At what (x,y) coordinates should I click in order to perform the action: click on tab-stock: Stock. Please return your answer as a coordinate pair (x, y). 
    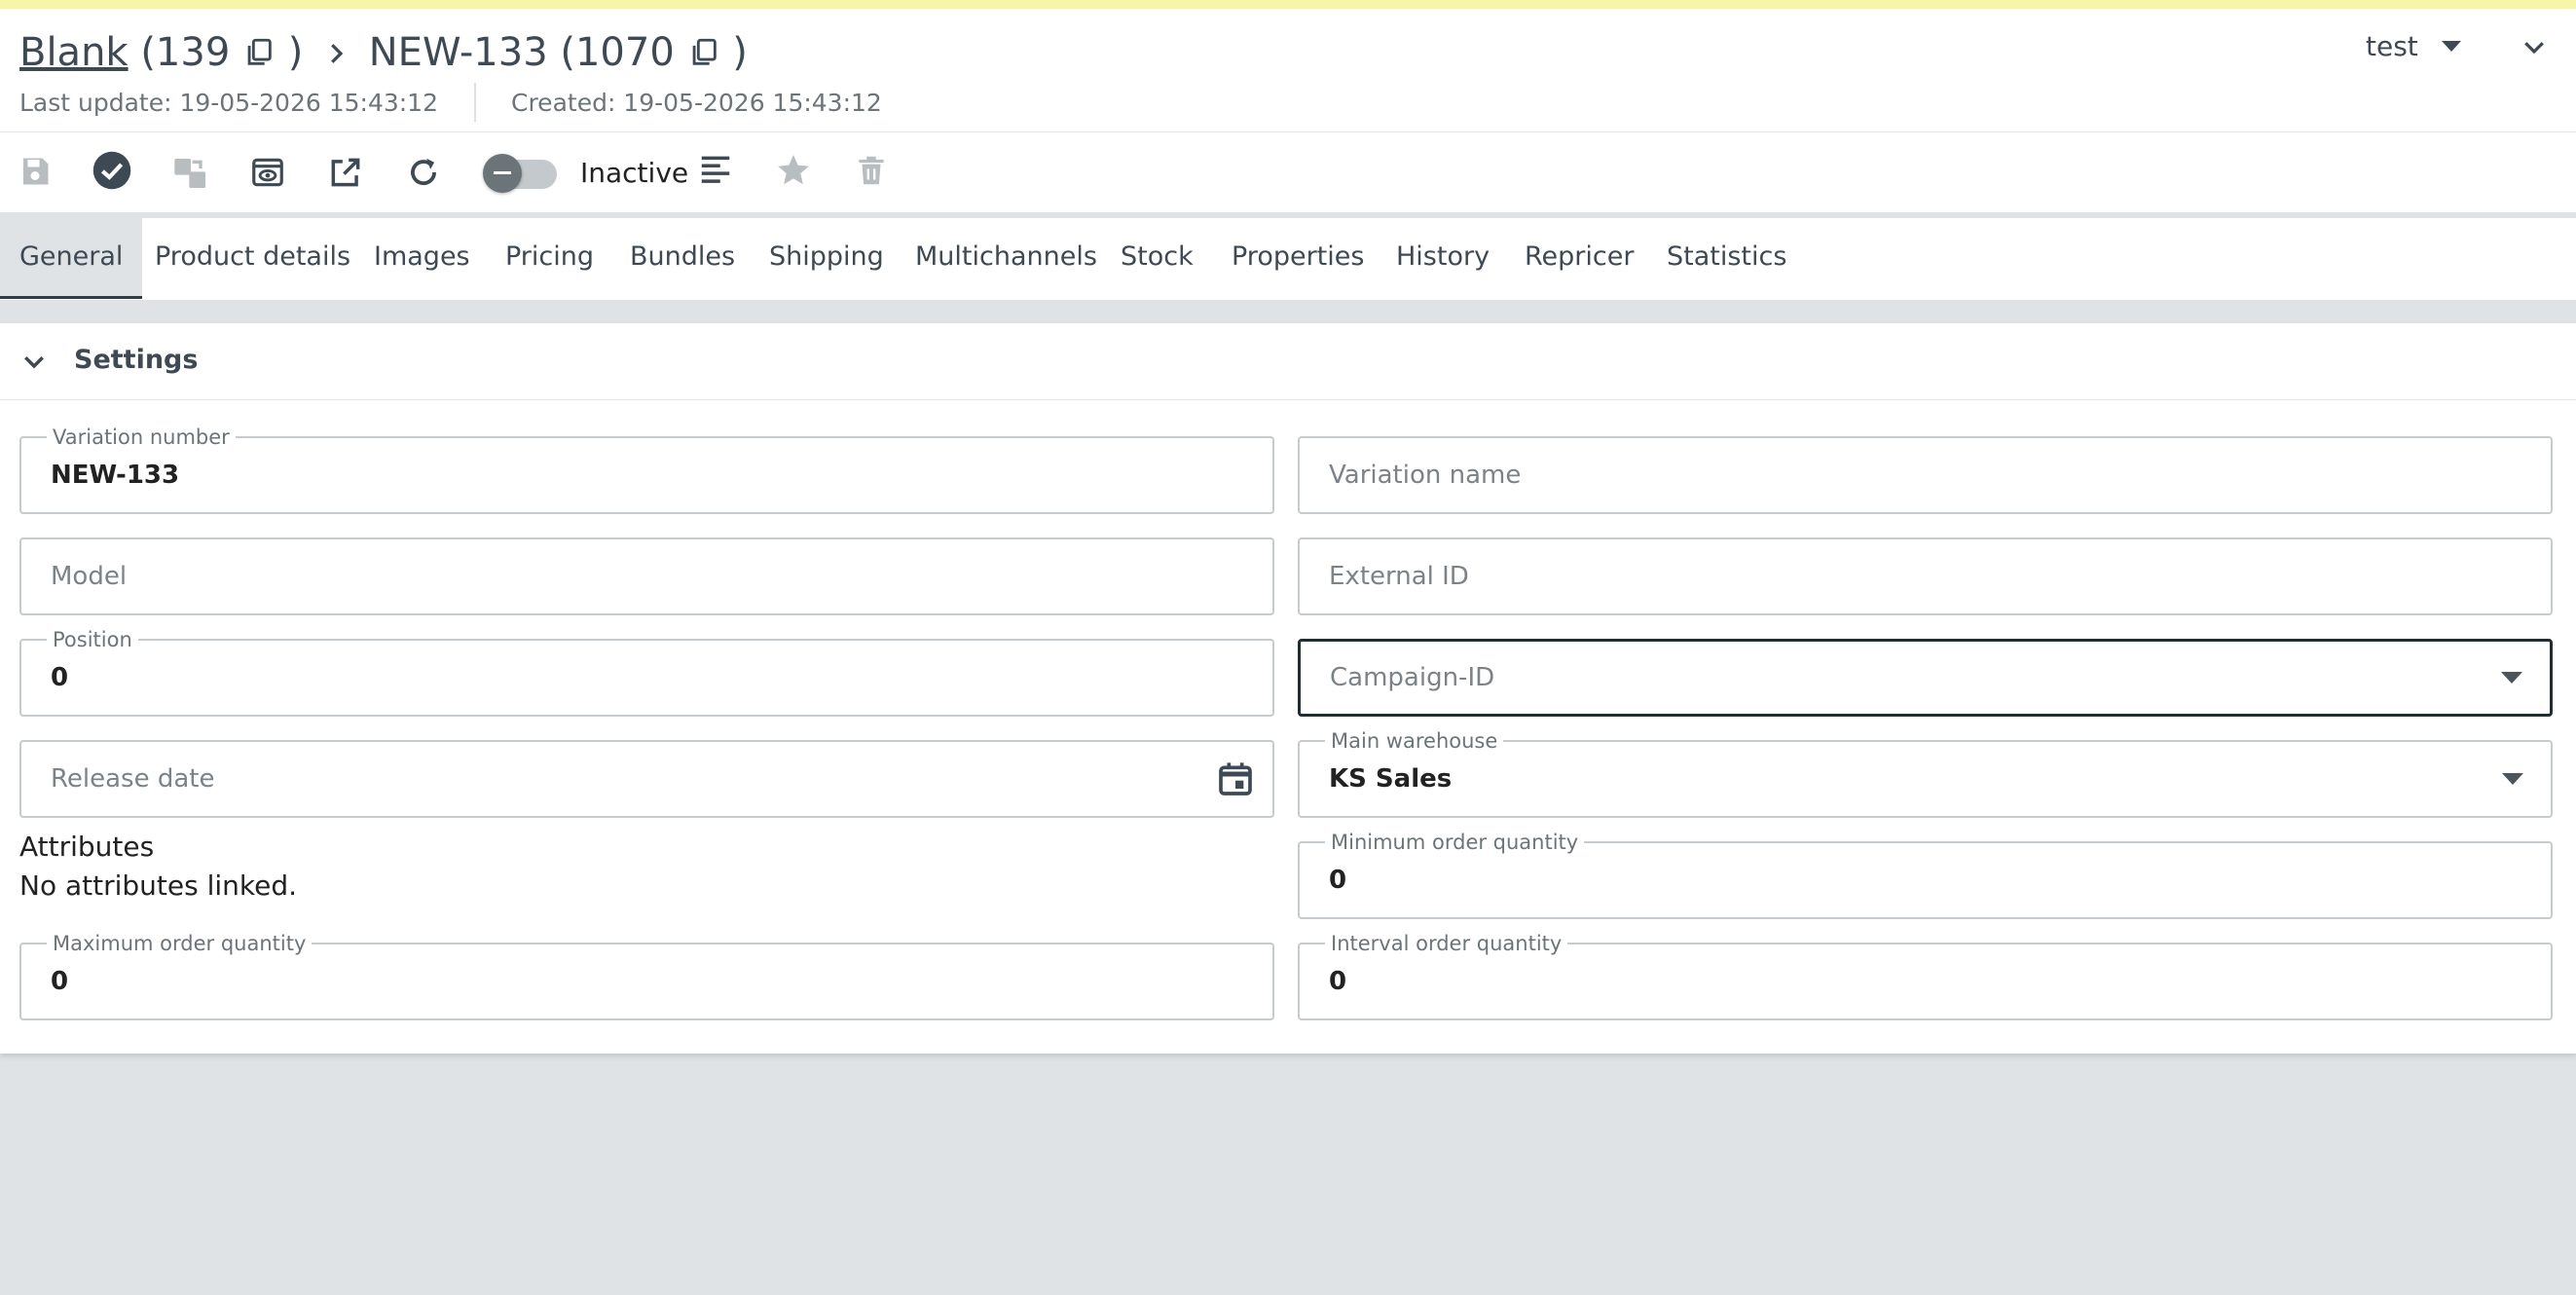
    Looking at the image, I should click on (1157, 257).